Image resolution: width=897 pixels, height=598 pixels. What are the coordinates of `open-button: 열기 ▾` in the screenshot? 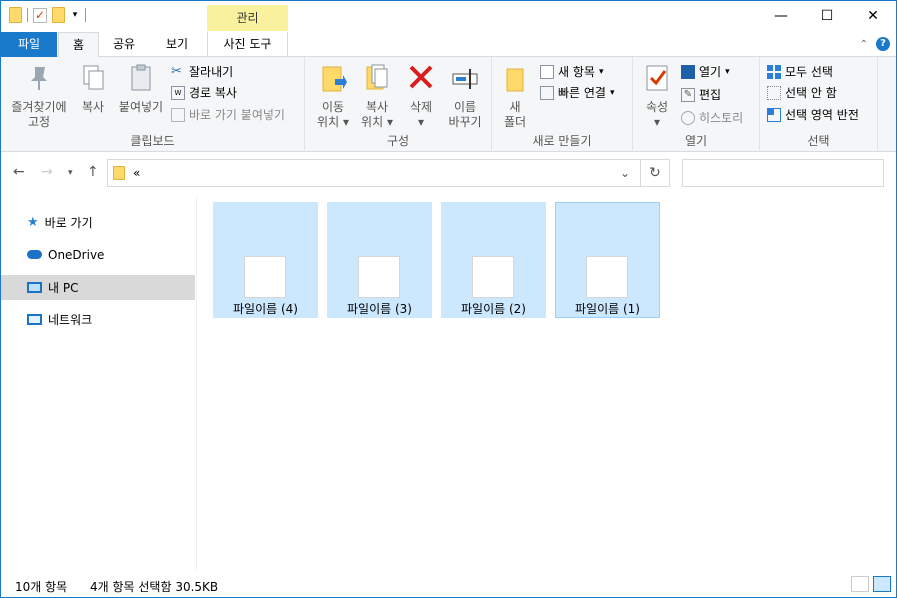 It's located at (705, 71).